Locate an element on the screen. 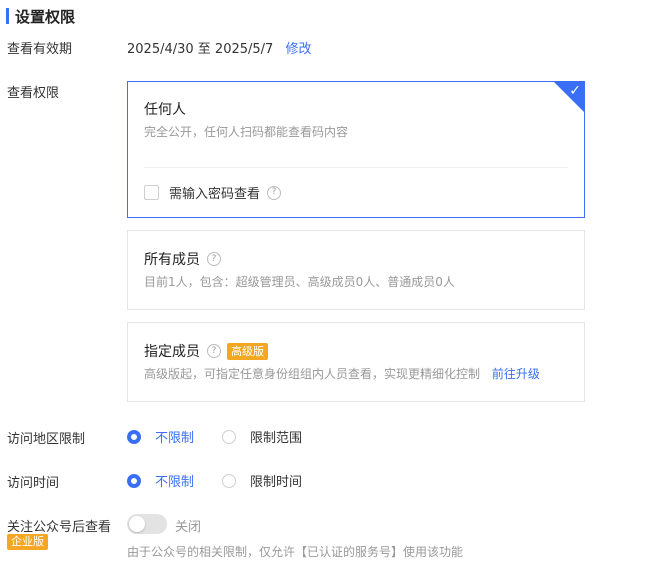 The image size is (649, 578). validity-value: 2025/4/30 至 2025/5/7 is located at coordinates (200, 49).